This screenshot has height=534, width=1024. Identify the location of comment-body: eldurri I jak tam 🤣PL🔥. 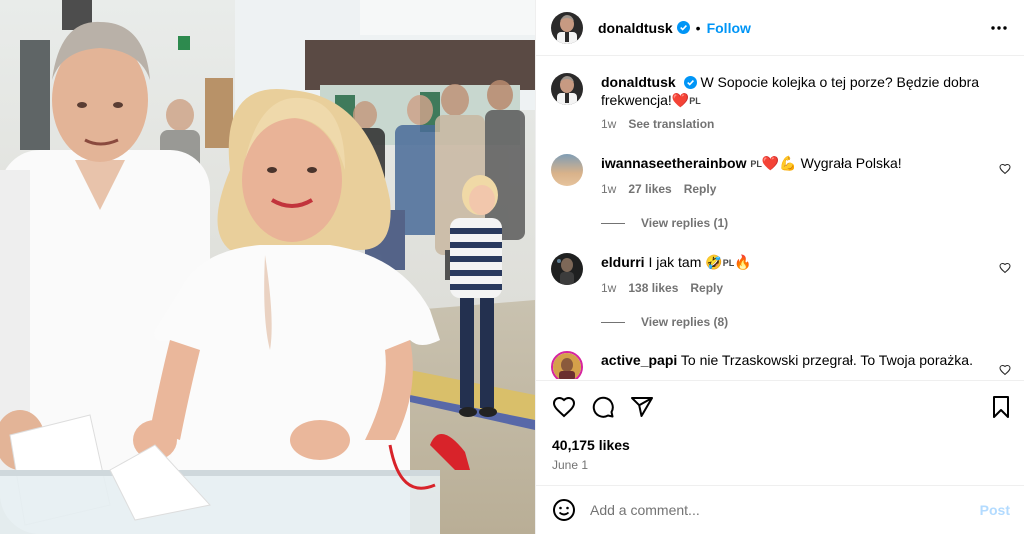
(793, 262).